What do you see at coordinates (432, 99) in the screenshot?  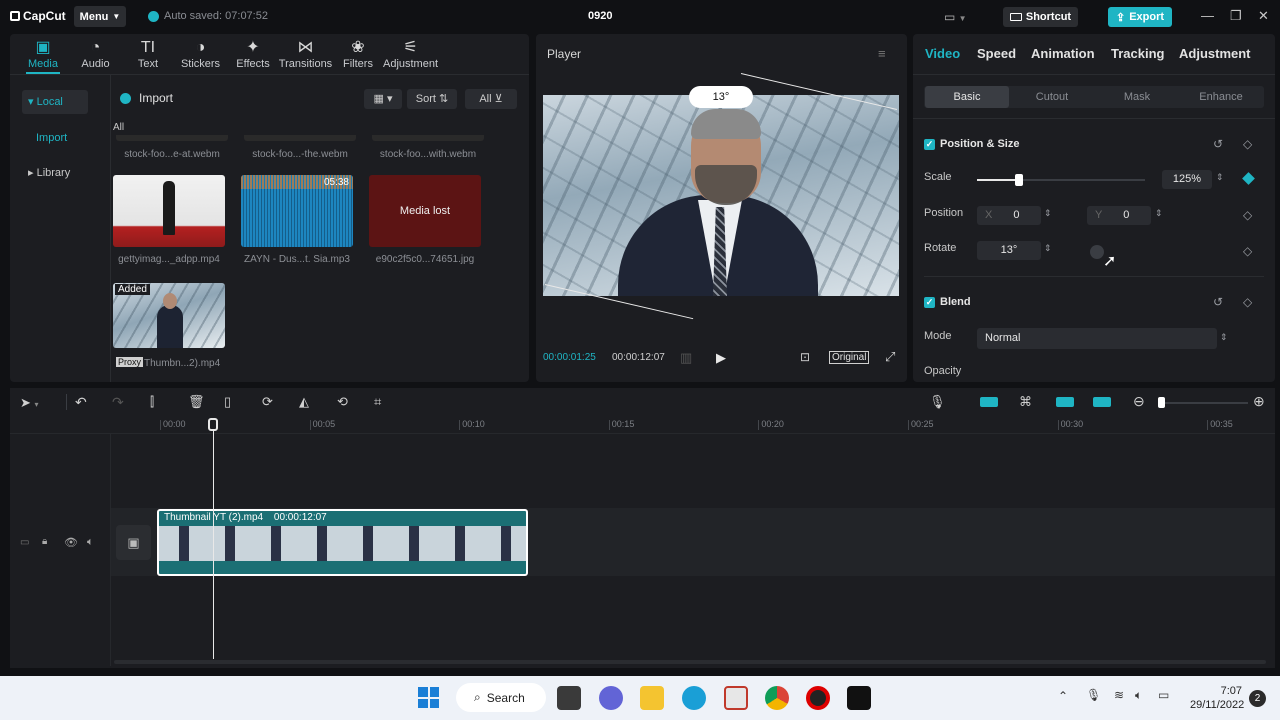 I see `sort-button: Sort ⇅` at bounding box center [432, 99].